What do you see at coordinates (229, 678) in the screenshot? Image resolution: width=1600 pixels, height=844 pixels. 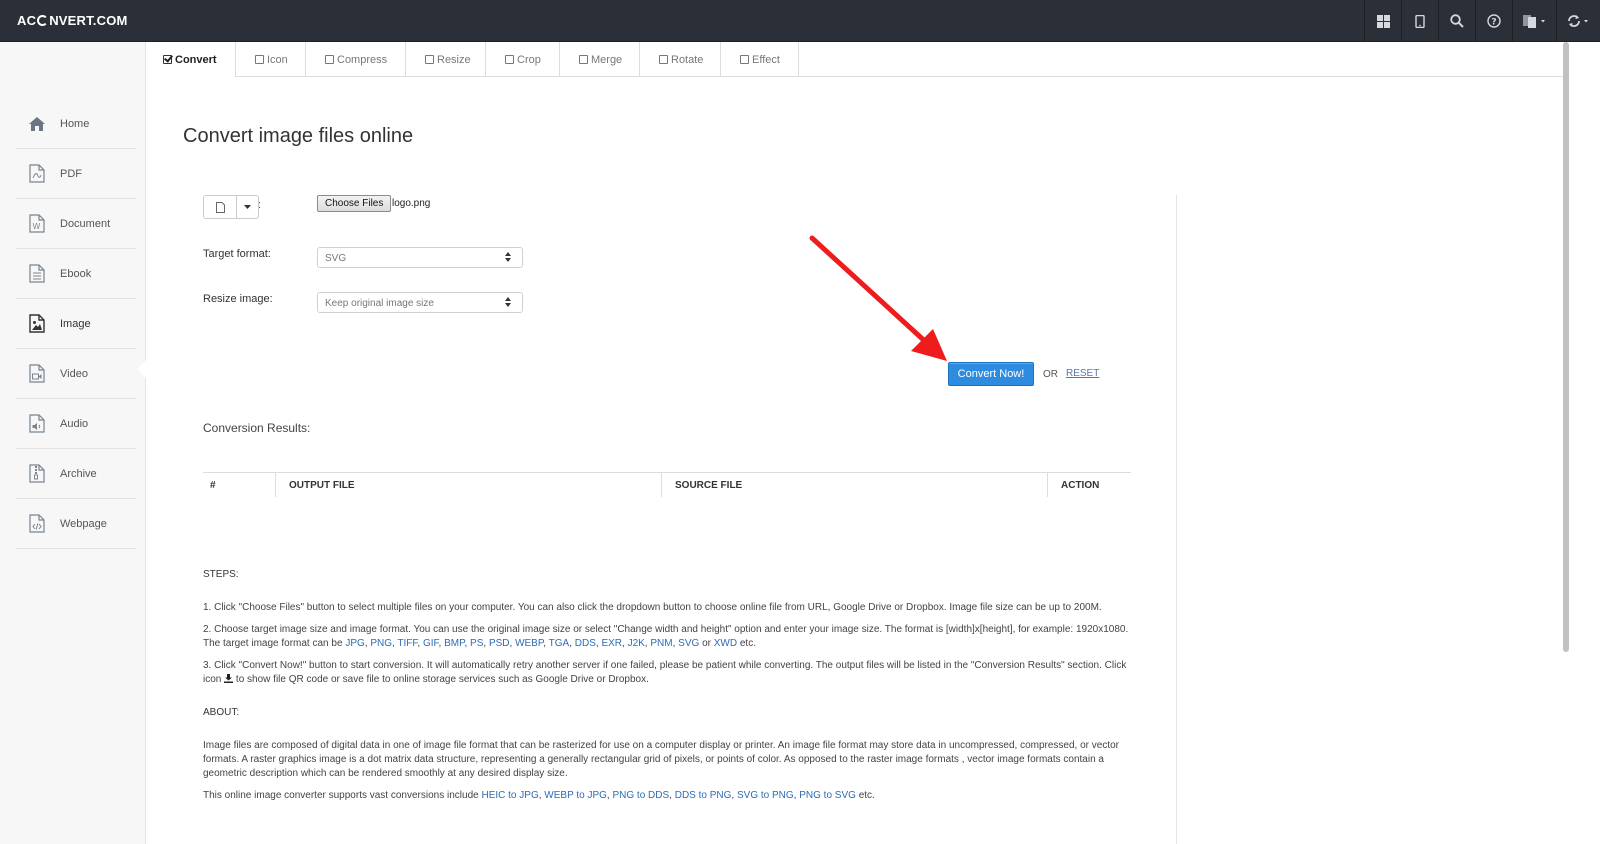 I see `download-icon` at bounding box center [229, 678].